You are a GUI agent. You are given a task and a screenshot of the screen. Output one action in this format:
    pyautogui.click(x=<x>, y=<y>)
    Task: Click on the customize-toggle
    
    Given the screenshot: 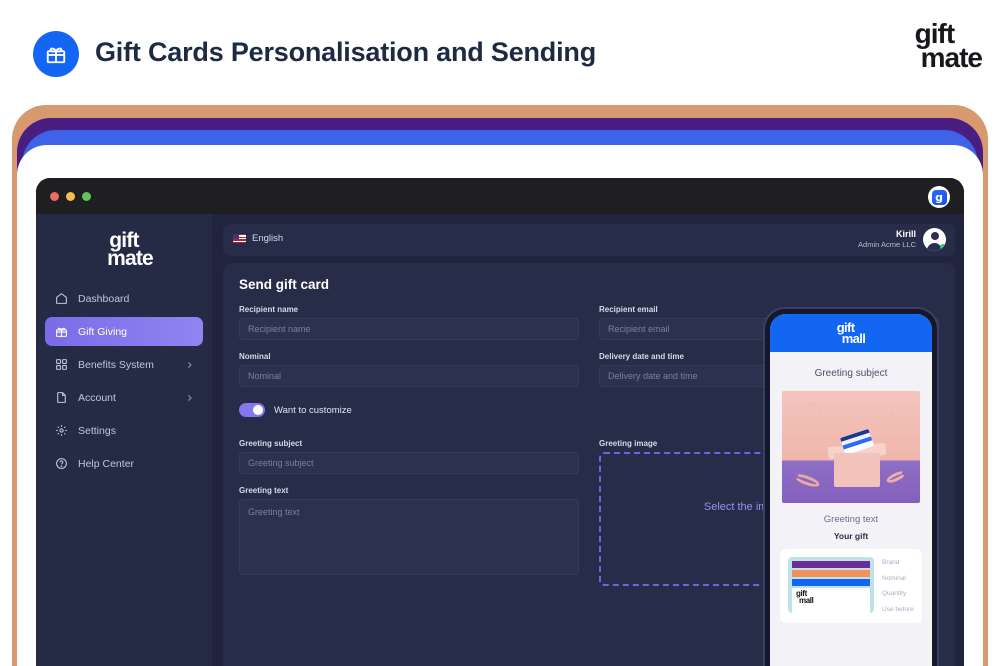 What is the action you would take?
    pyautogui.click(x=252, y=410)
    